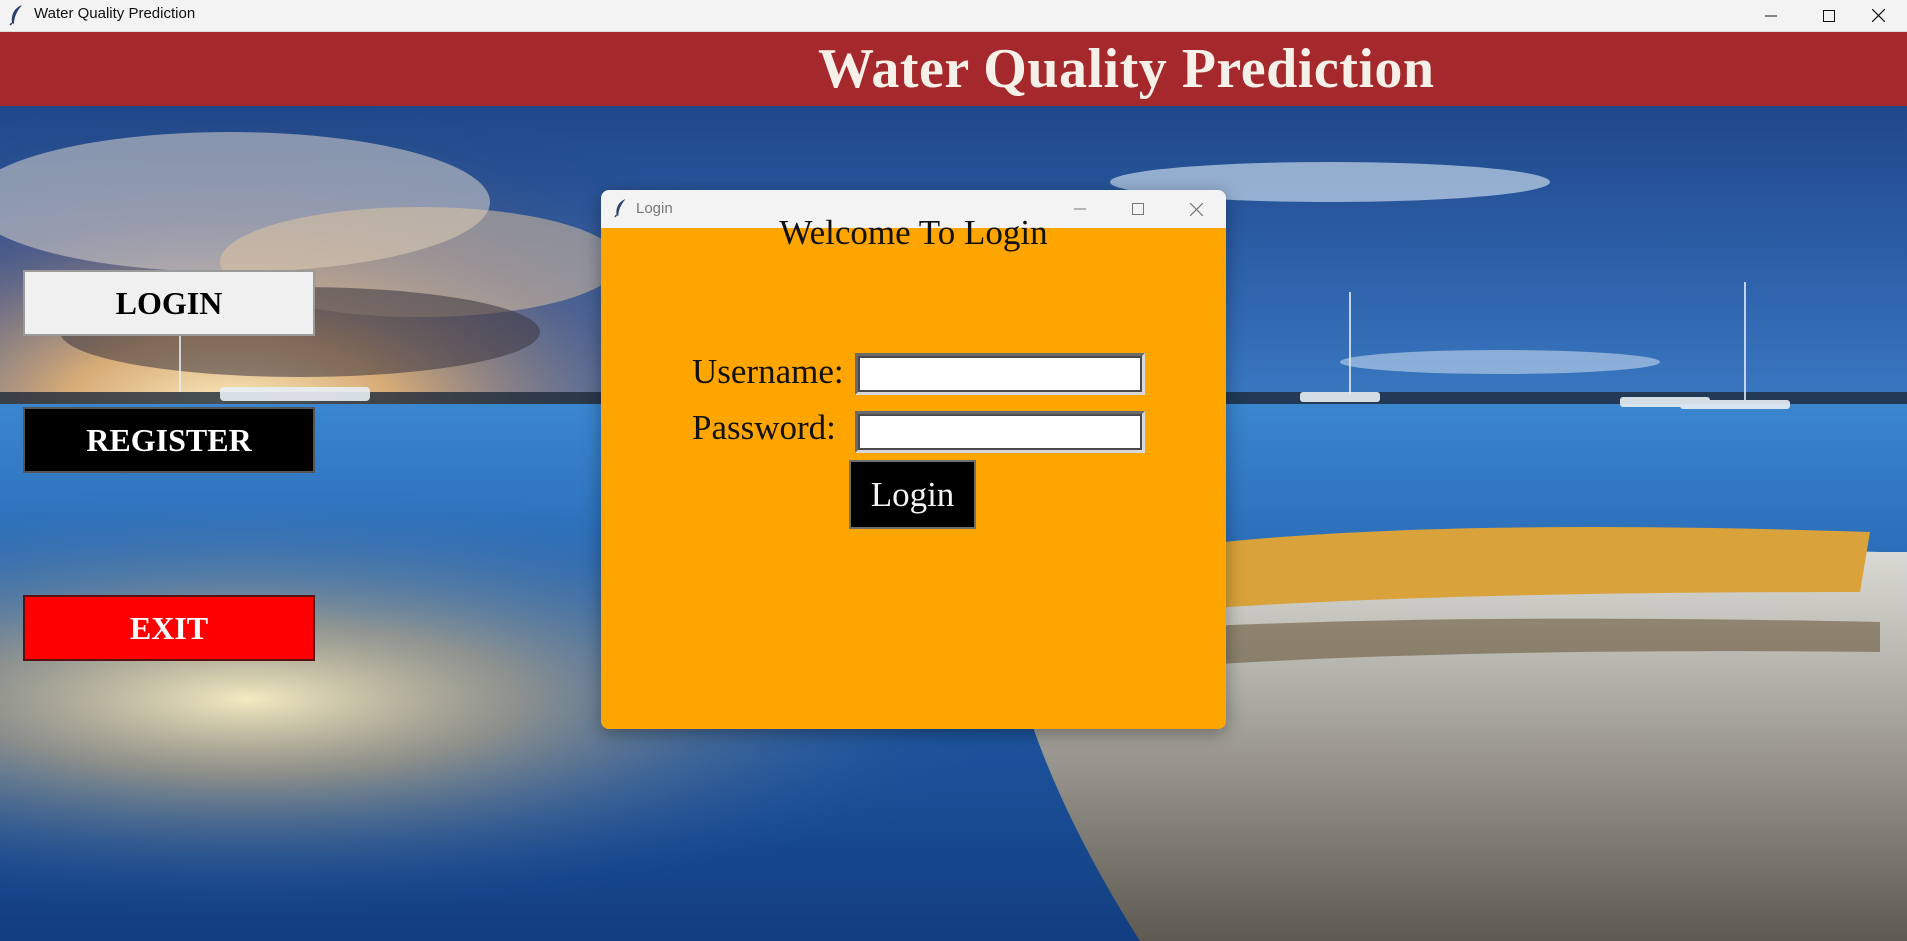 This screenshot has width=1907, height=941. What do you see at coordinates (912, 494) in the screenshot?
I see `dialog-login-button: Login` at bounding box center [912, 494].